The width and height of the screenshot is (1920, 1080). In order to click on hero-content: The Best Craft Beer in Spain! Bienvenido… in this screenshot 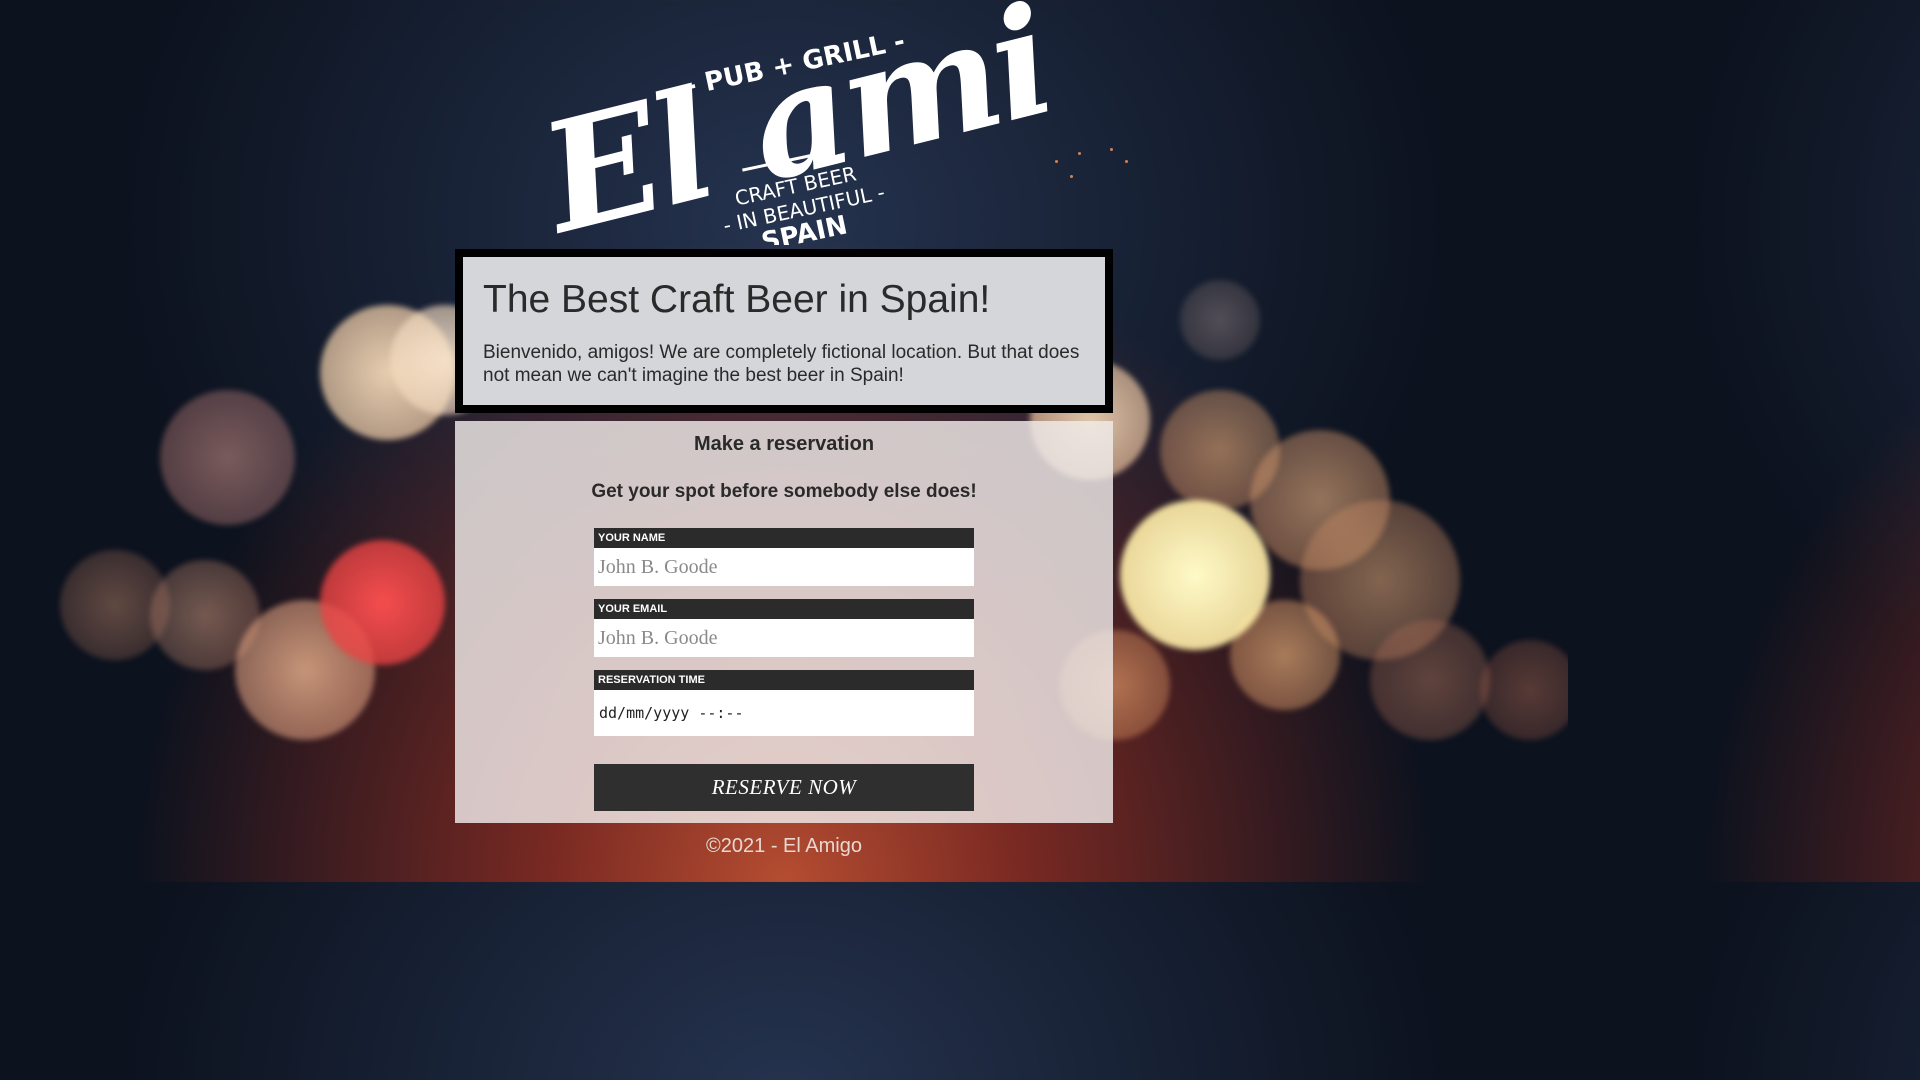, I will do `click(784, 331)`.